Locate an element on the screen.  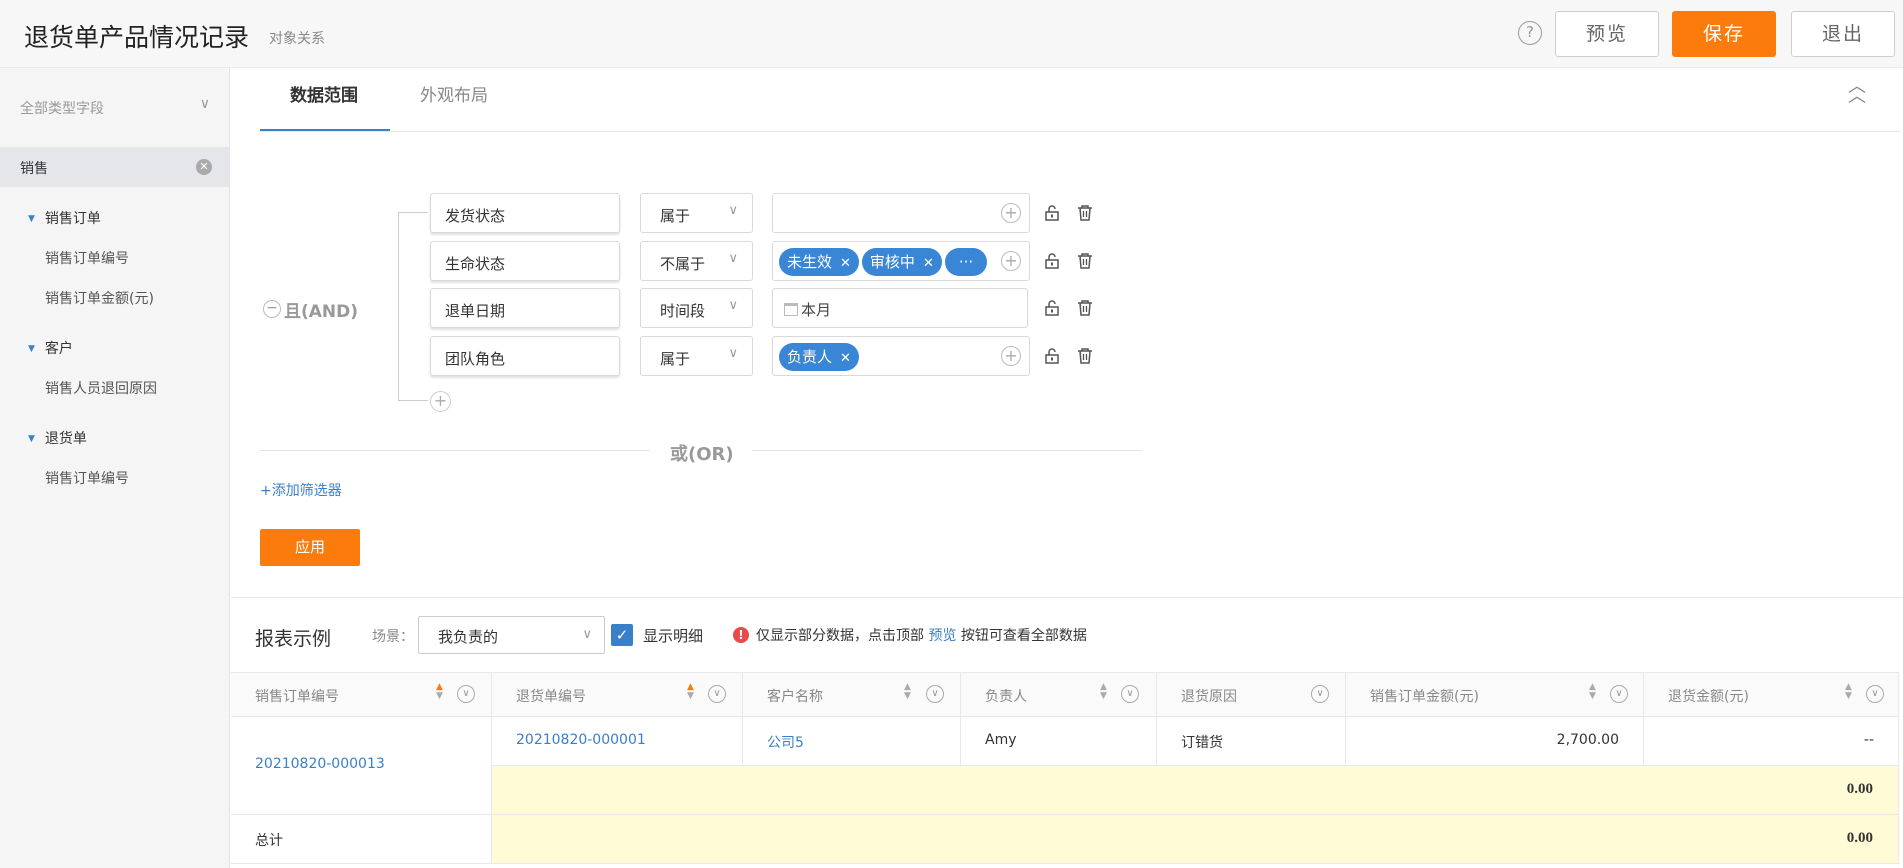
tree-item: 销售订单金额(元) is located at coordinates (99, 298).